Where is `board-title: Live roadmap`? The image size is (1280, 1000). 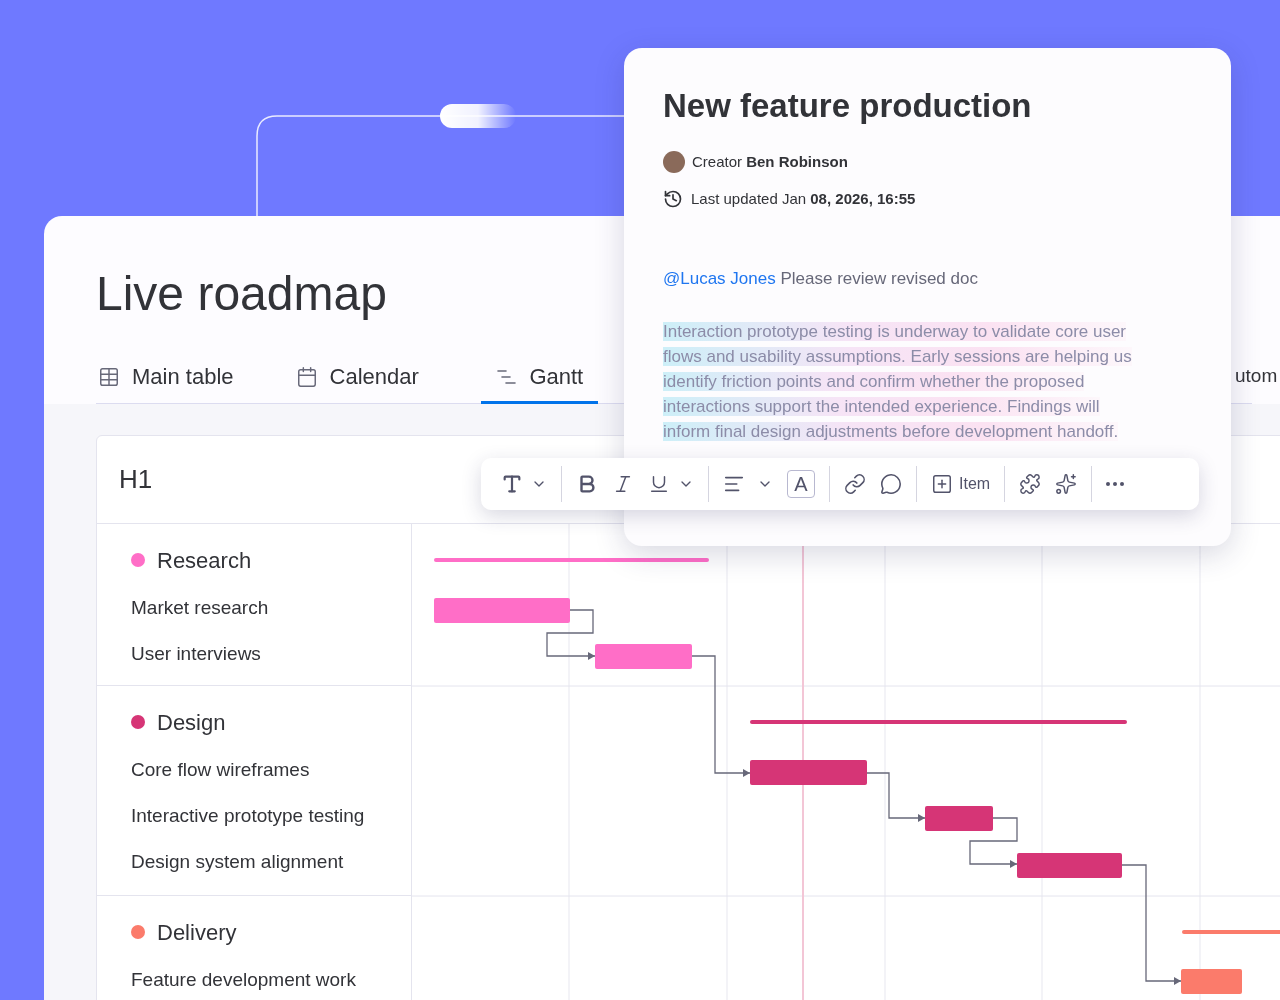 board-title: Live roadmap is located at coordinates (241, 294).